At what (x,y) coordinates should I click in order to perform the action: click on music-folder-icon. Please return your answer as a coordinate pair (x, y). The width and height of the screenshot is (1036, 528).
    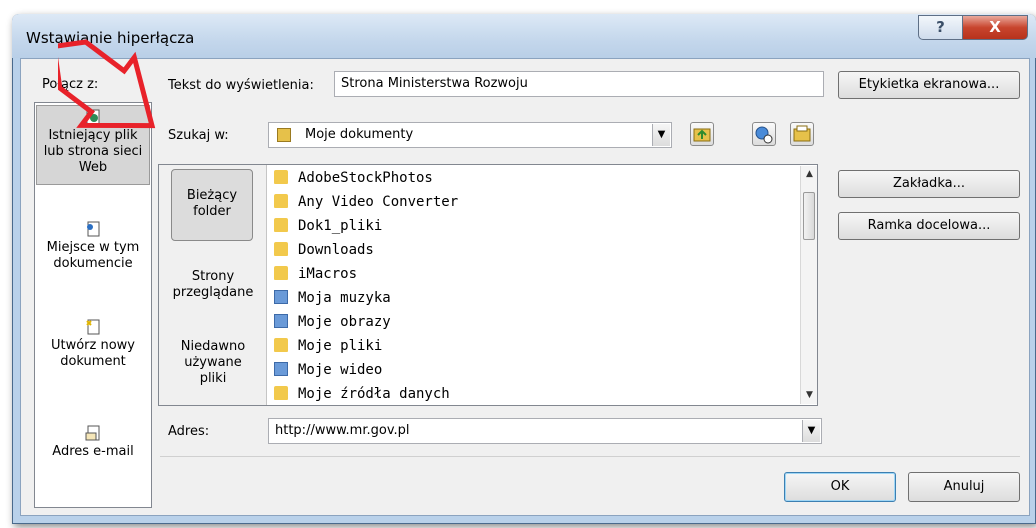
    Looking at the image, I should click on (281, 297).